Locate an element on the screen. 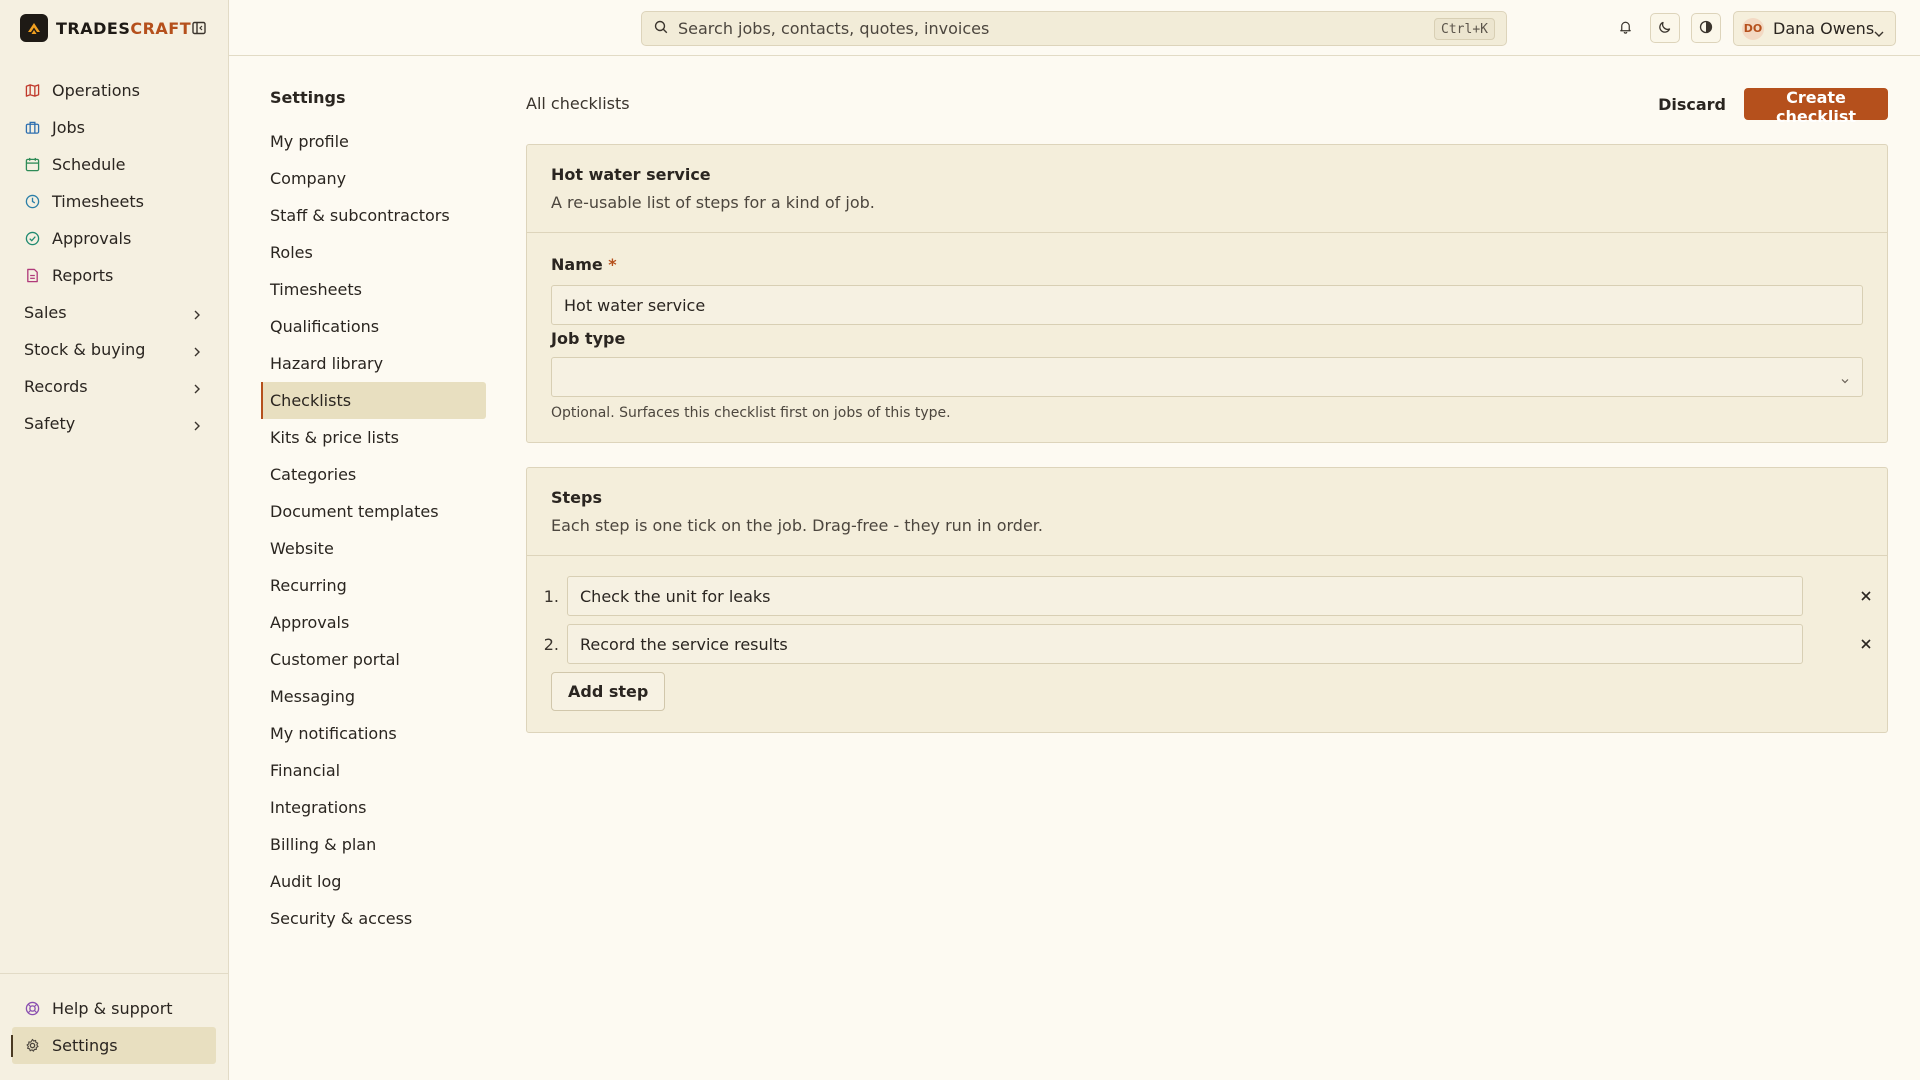 This screenshot has height=1080, width=1920. settings-nav-item-label: Integrations is located at coordinates (318, 807).